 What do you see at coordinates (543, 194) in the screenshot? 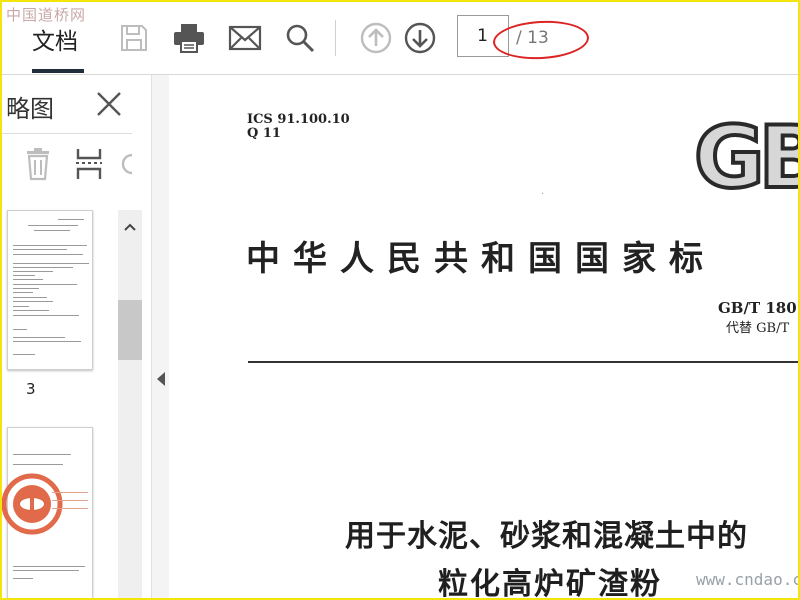
I see `speck: ·` at bounding box center [543, 194].